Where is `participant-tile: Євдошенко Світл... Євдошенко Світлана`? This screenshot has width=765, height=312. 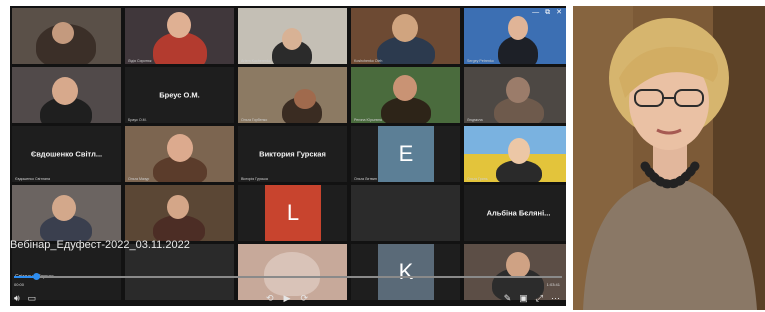 participant-tile: Євдошенко Світл... Євдошенко Світлана is located at coordinates (66, 154).